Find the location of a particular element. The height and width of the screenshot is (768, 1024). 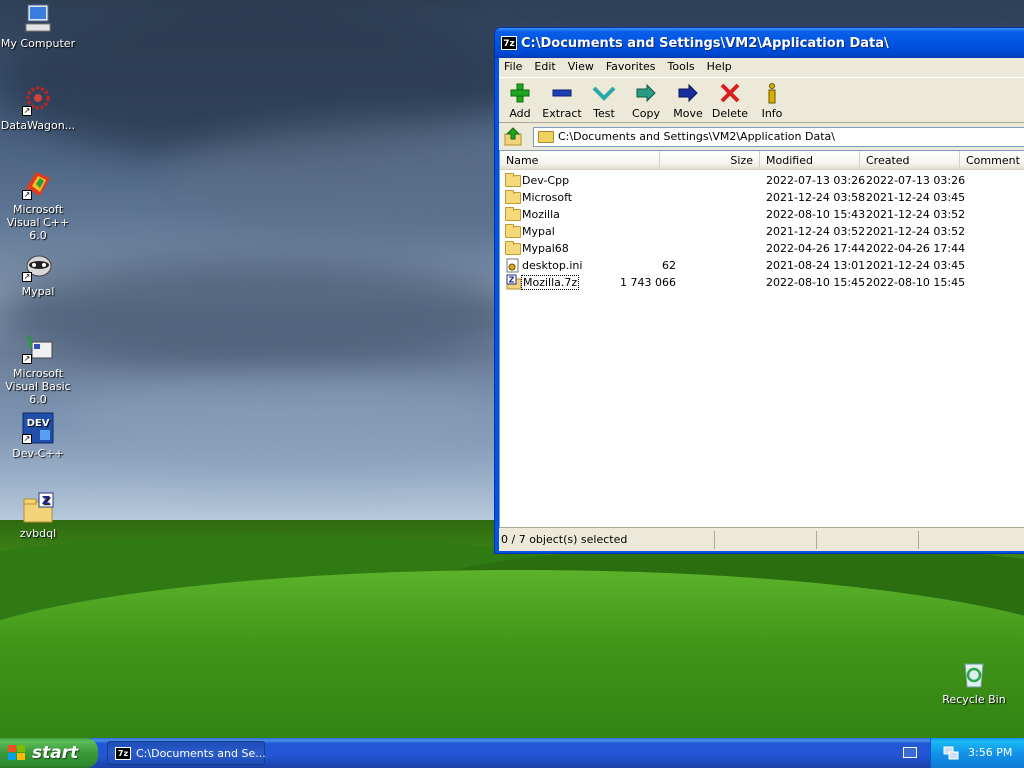

test-button: Test is located at coordinates (604, 101).